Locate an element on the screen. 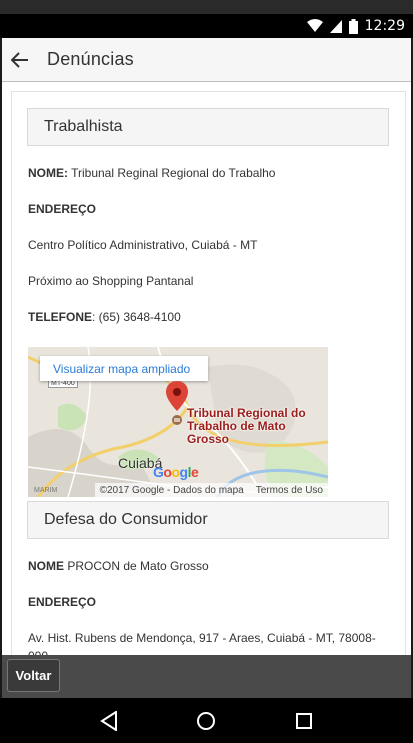 The width and height of the screenshot is (413, 743). nome-label: NOME is located at coordinates (46, 566).